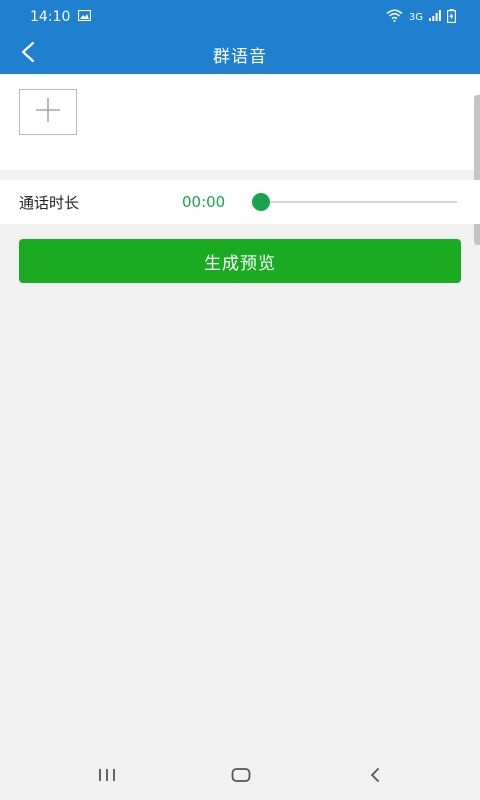 This screenshot has width=480, height=800. I want to click on generate-preview-button: 生成预览, so click(240, 261).